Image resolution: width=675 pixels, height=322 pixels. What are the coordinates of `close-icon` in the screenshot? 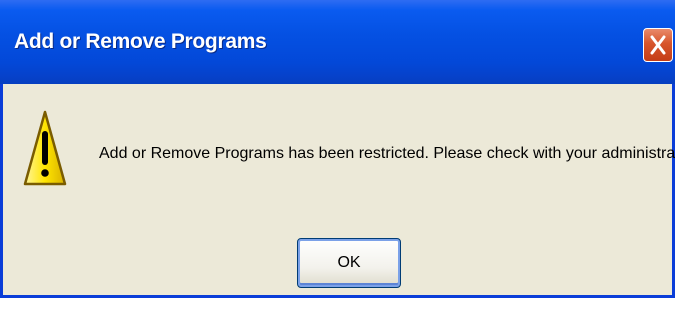 It's located at (658, 45).